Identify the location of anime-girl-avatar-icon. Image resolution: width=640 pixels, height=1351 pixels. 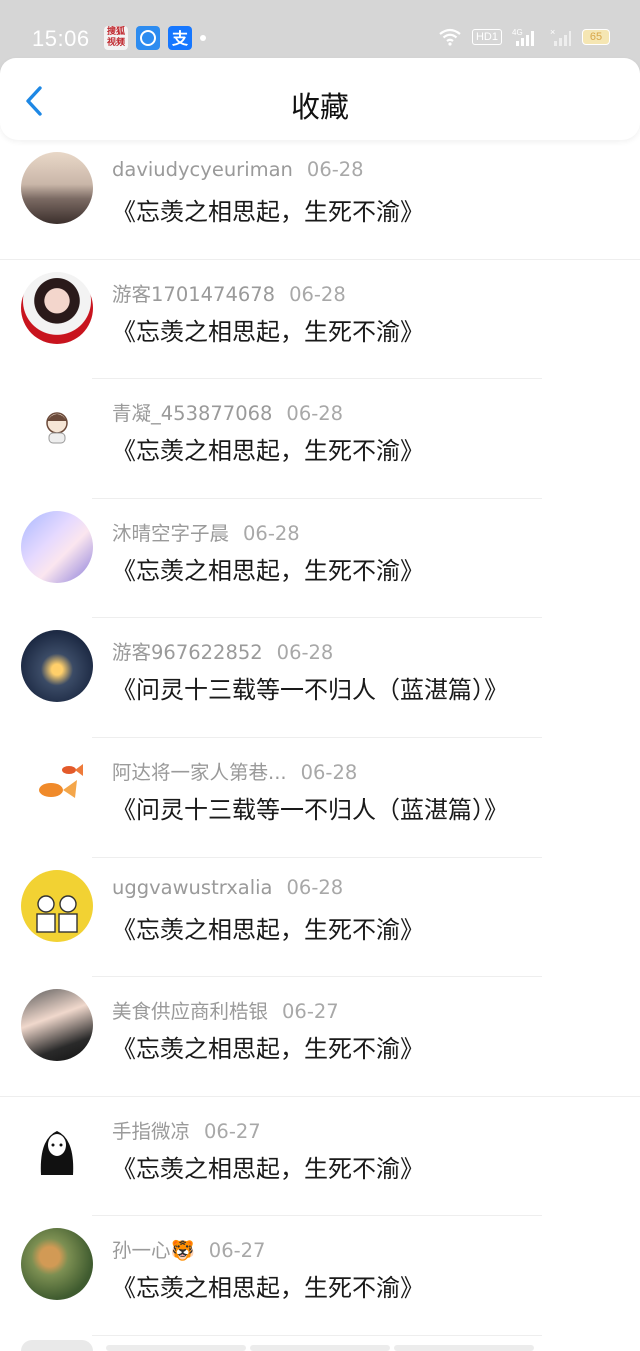
(57, 1152).